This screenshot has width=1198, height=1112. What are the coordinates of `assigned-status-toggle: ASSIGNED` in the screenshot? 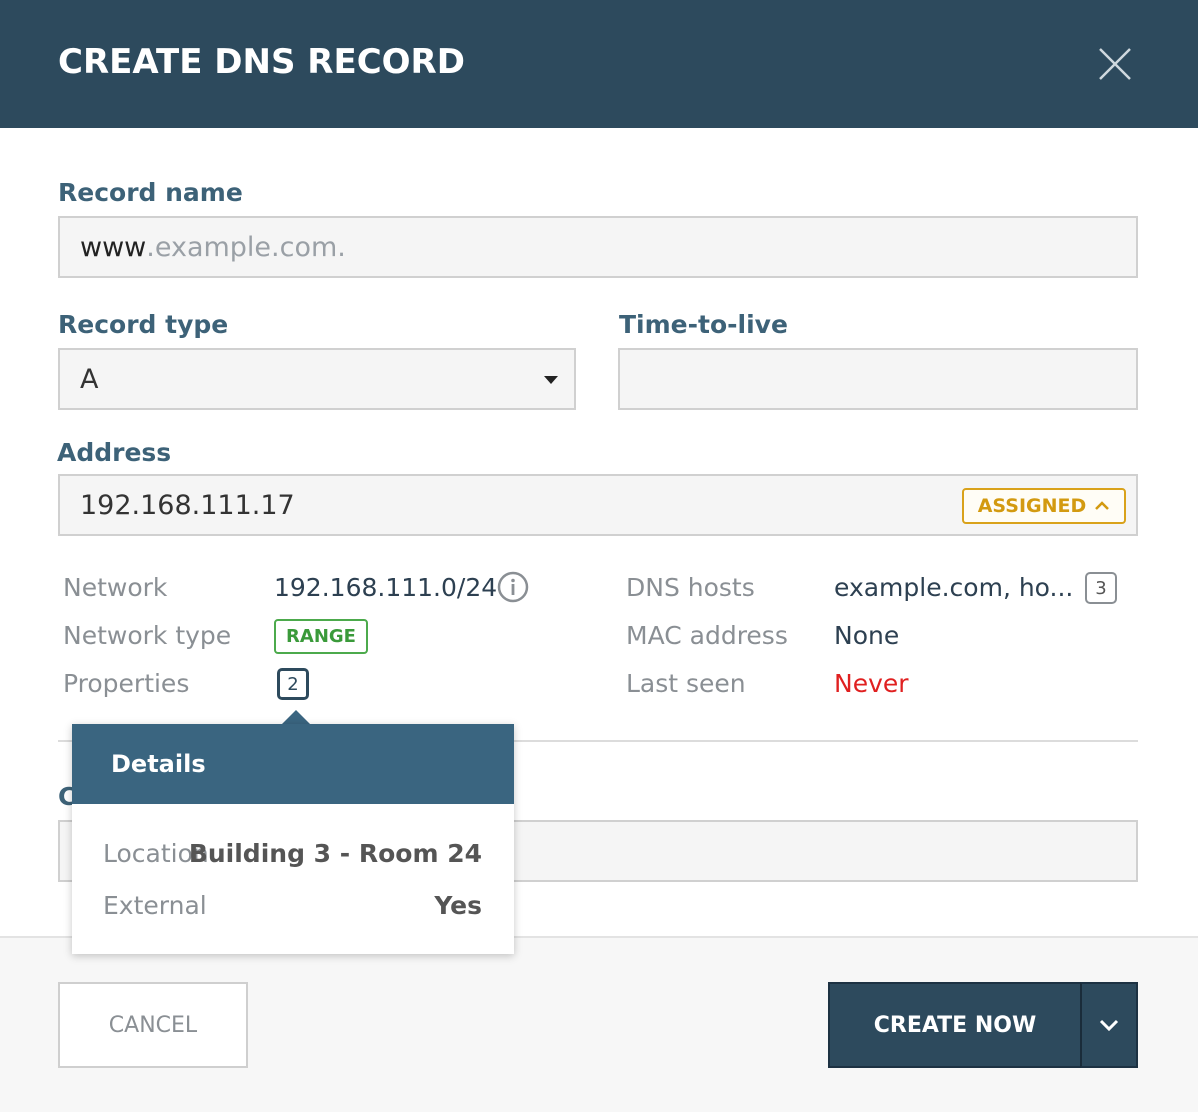 It's located at (1044, 506).